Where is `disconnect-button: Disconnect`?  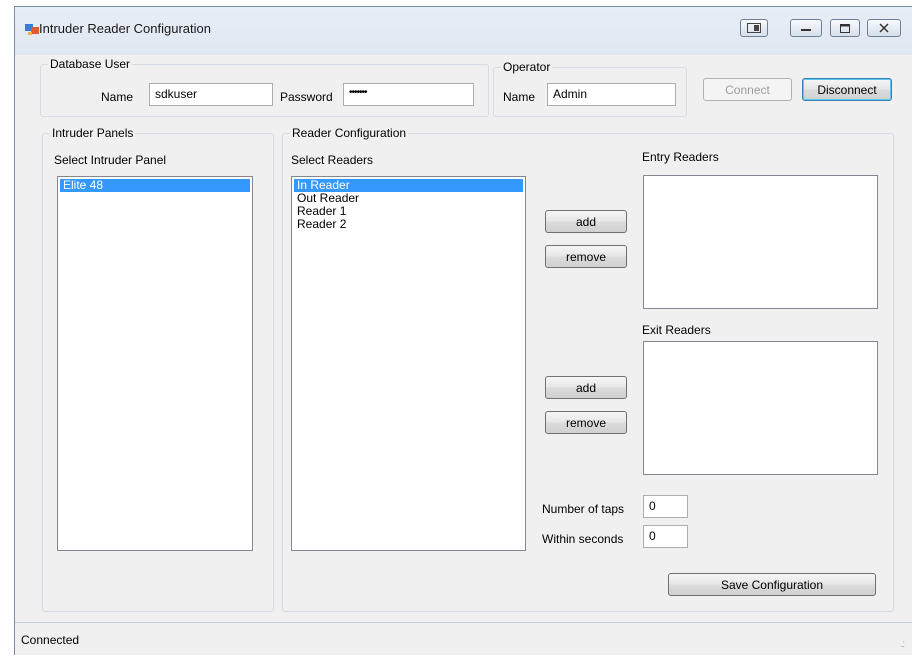 disconnect-button: Disconnect is located at coordinates (847, 89).